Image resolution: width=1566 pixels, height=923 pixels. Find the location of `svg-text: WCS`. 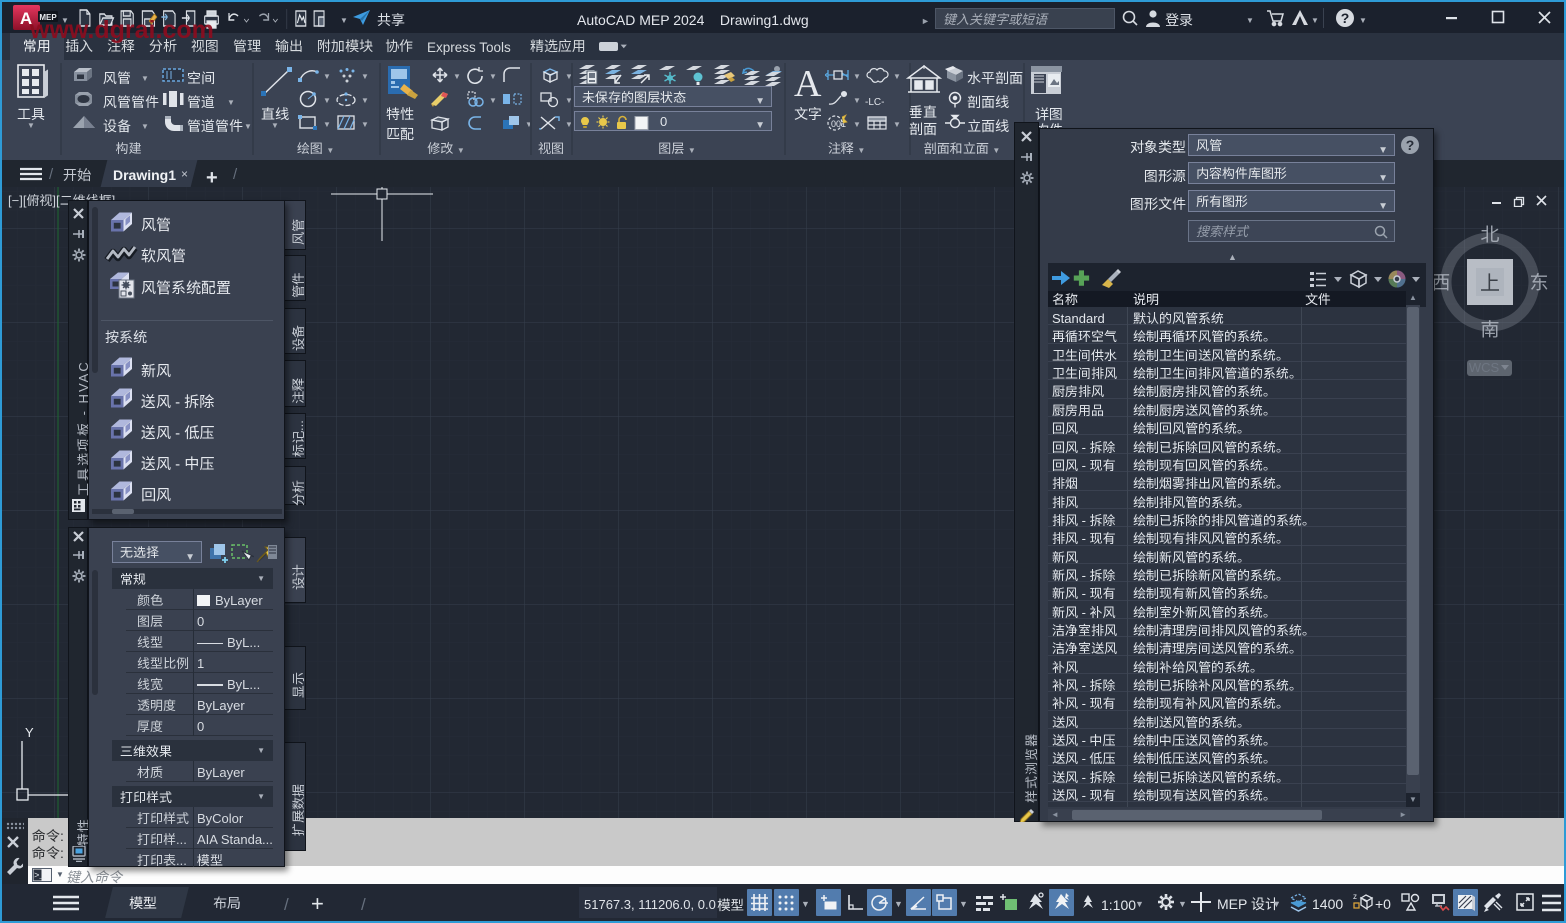

svg-text: WCS is located at coordinates (1484, 367).